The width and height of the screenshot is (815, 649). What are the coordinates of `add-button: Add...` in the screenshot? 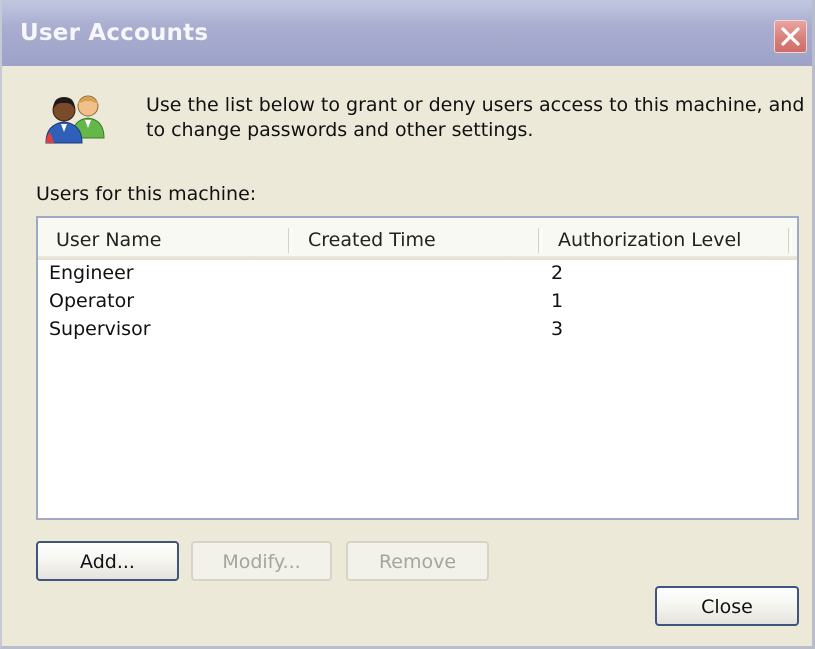 It's located at (107, 561).